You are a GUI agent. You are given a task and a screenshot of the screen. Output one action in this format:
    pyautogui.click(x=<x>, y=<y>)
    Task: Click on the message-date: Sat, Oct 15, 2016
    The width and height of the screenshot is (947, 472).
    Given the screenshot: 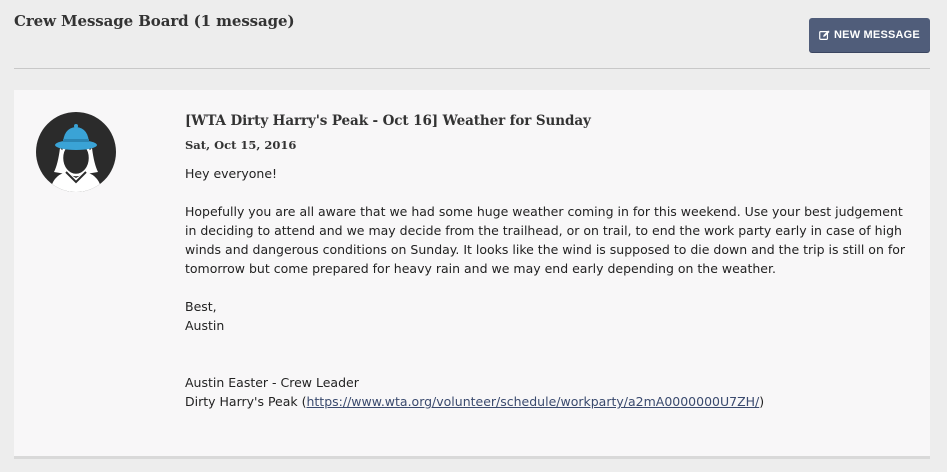 What is the action you would take?
    pyautogui.click(x=241, y=145)
    